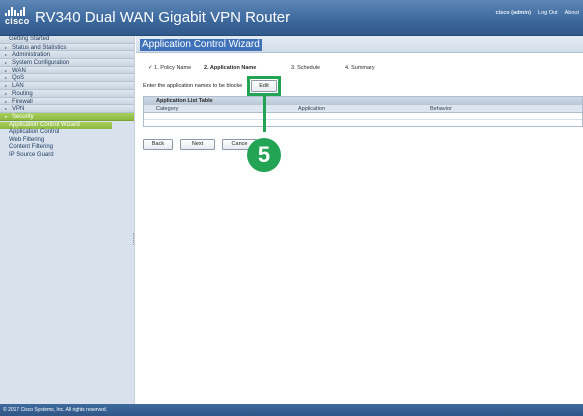 The height and width of the screenshot is (416, 583). Describe the element at coordinates (67, 86) in the screenshot. I see `sidebar-item-lan: ▸ LAN` at that location.